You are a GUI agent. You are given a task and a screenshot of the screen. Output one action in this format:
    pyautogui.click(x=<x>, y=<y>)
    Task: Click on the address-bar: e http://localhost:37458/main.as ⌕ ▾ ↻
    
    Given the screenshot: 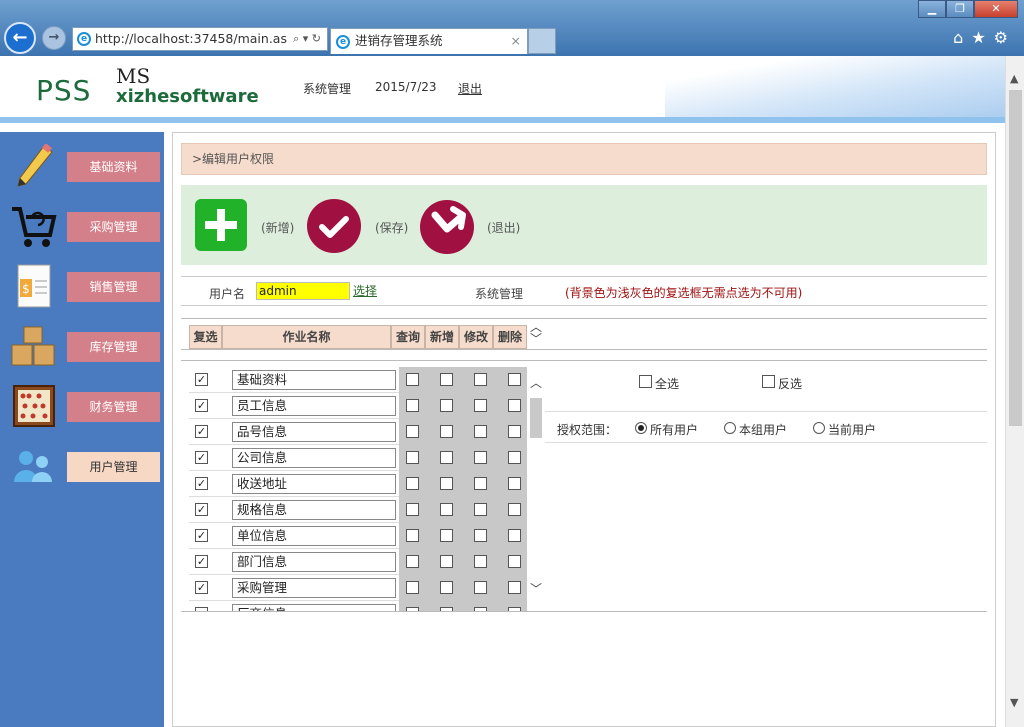 What is the action you would take?
    pyautogui.click(x=200, y=39)
    